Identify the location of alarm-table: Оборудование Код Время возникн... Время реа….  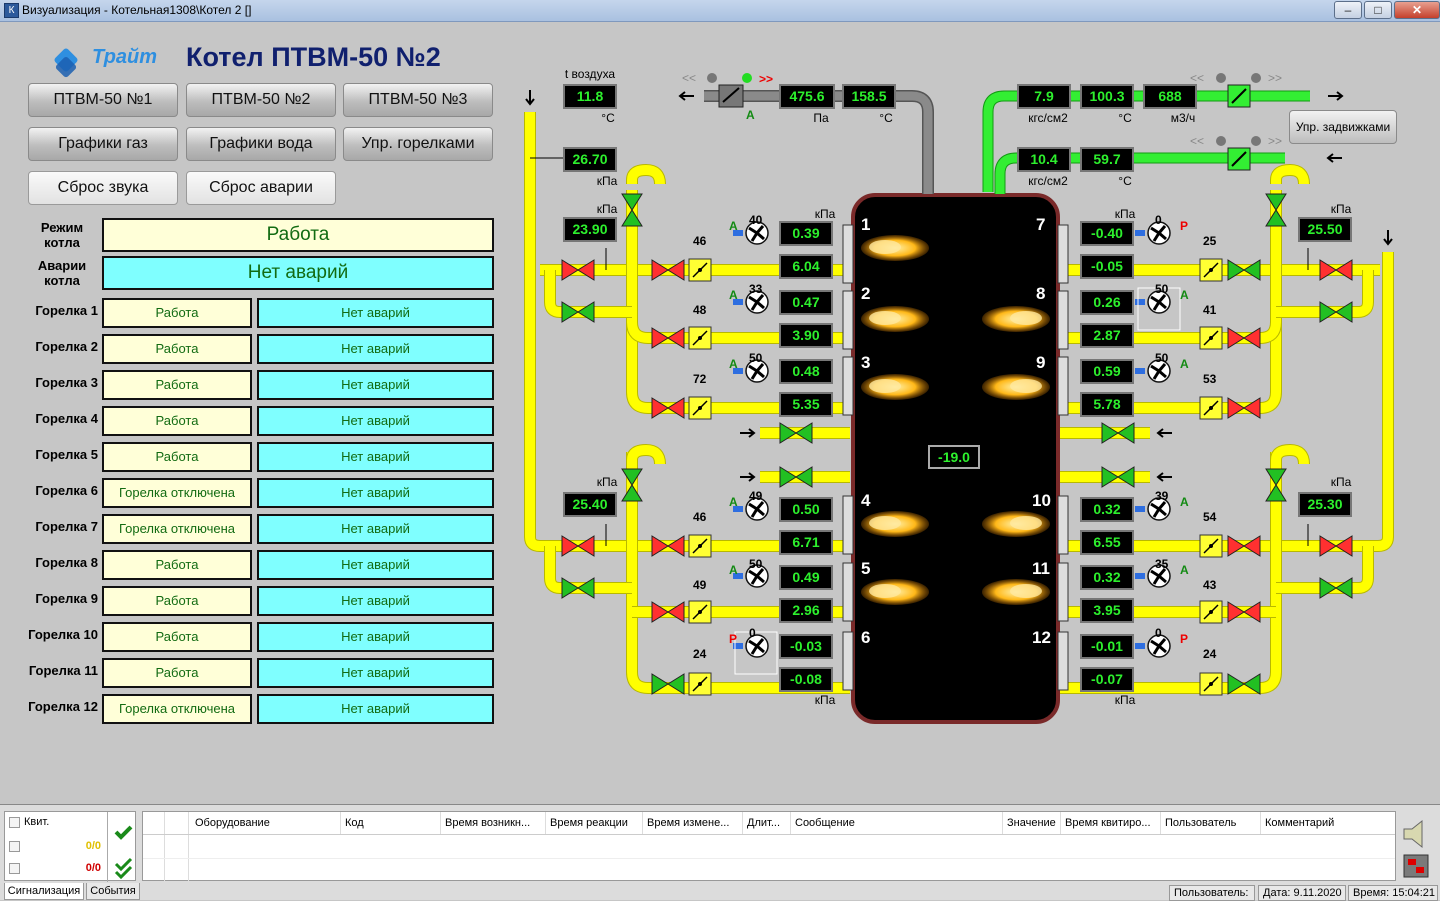
(769, 846).